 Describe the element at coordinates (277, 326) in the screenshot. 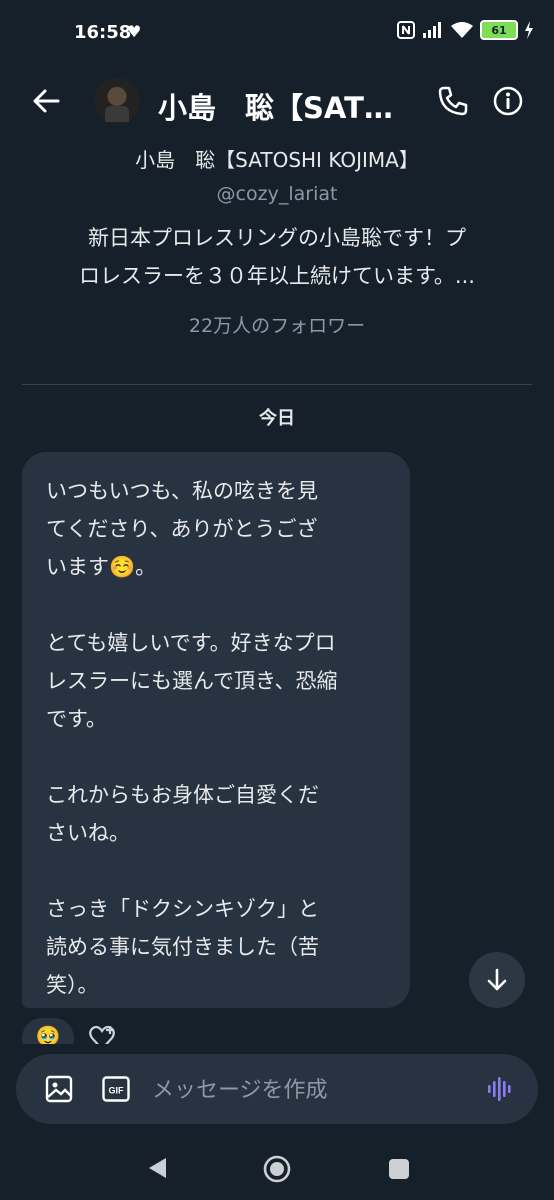

I see `follower-count: 22万人のフォロワー` at that location.